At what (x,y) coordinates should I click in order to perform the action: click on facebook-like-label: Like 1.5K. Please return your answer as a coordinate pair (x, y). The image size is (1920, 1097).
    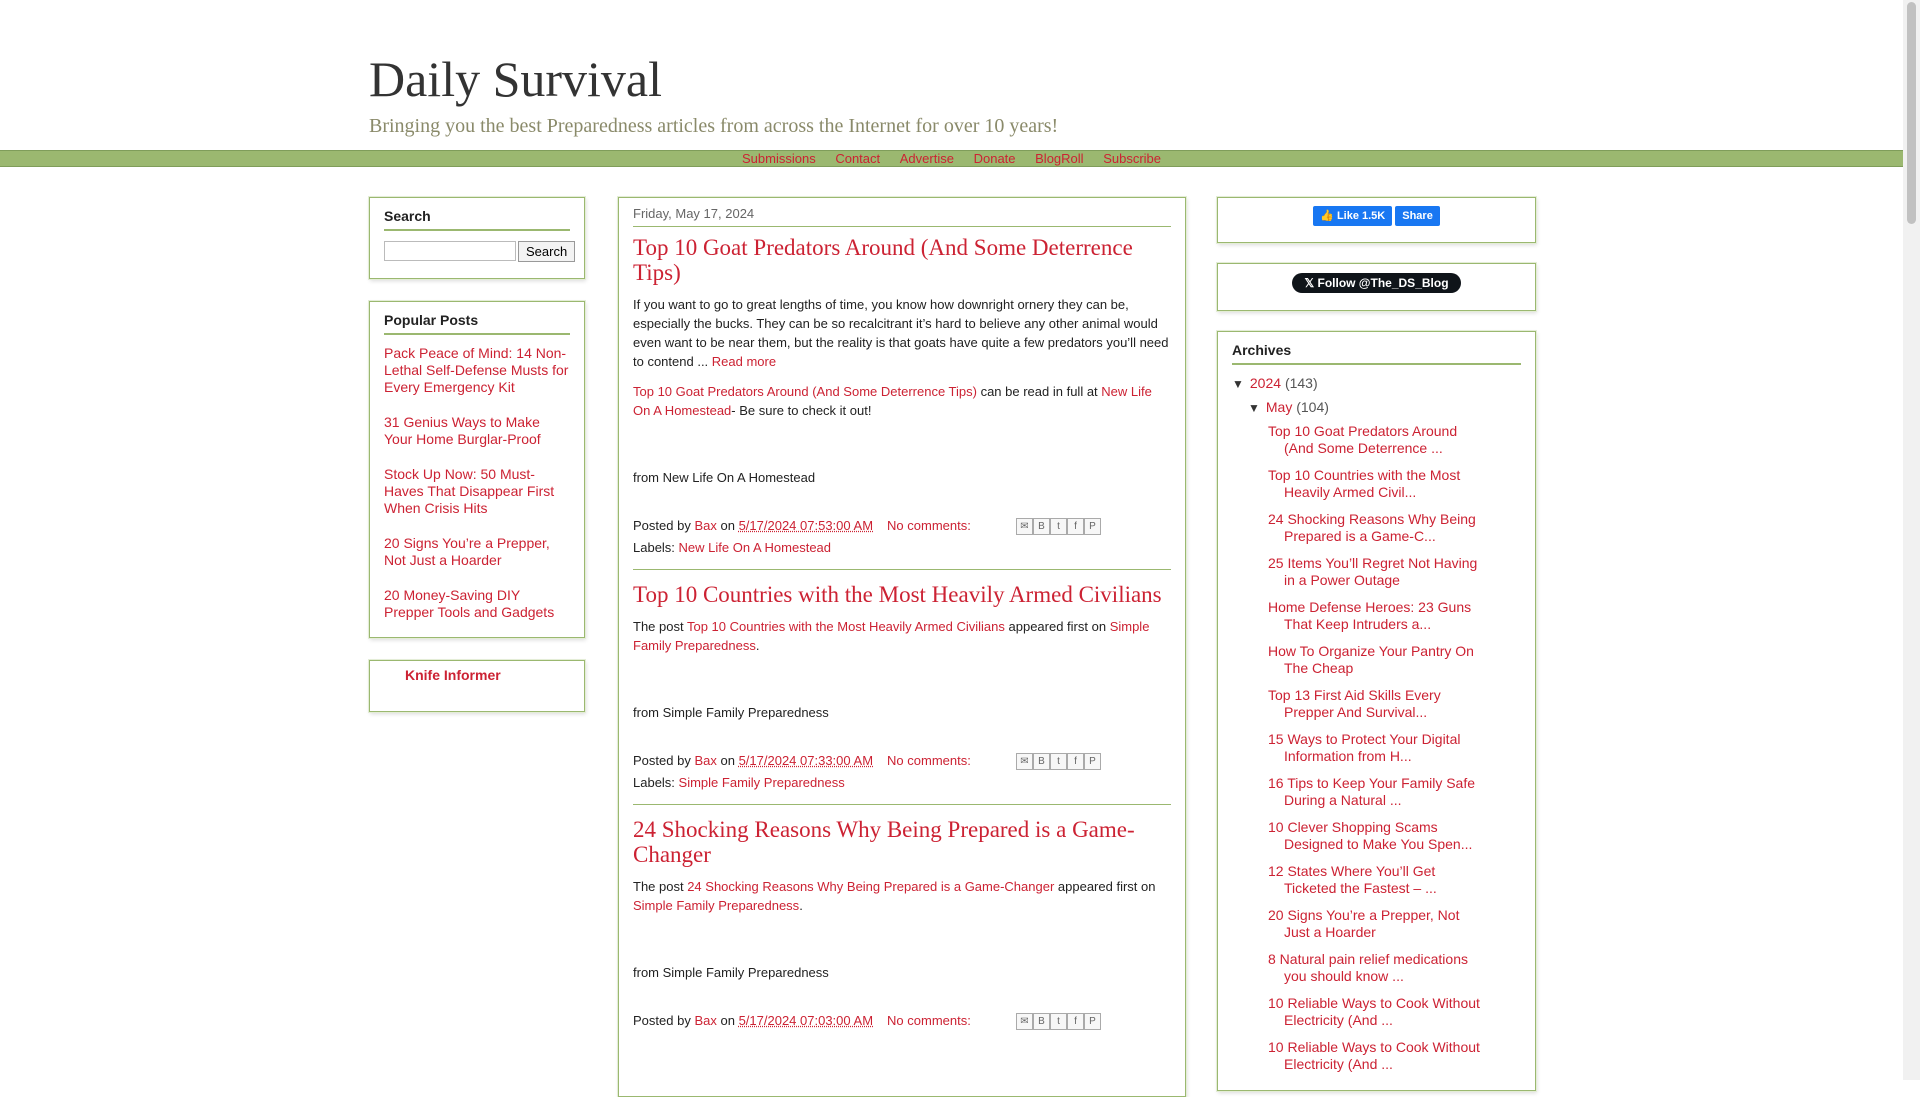
    Looking at the image, I should click on (1361, 216).